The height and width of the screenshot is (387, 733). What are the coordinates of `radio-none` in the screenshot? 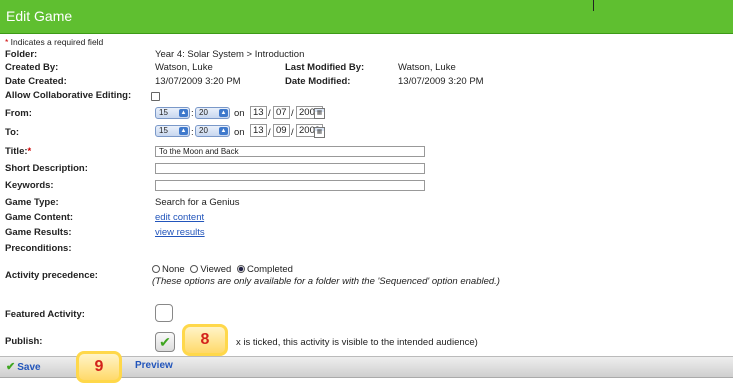 It's located at (156, 269).